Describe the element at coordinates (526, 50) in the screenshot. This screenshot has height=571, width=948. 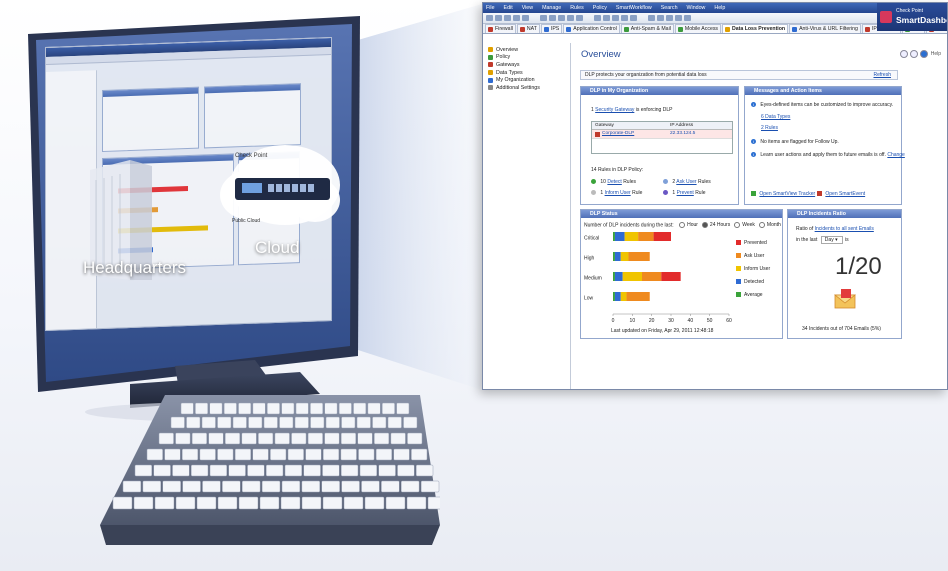
I see `sidebar-item-overview: Overview` at that location.